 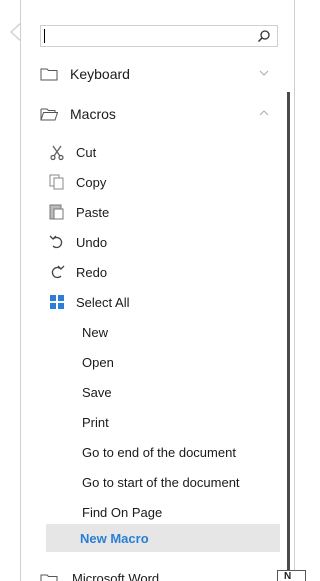 I want to click on group-macros-label: Macros, so click(x=93, y=114).